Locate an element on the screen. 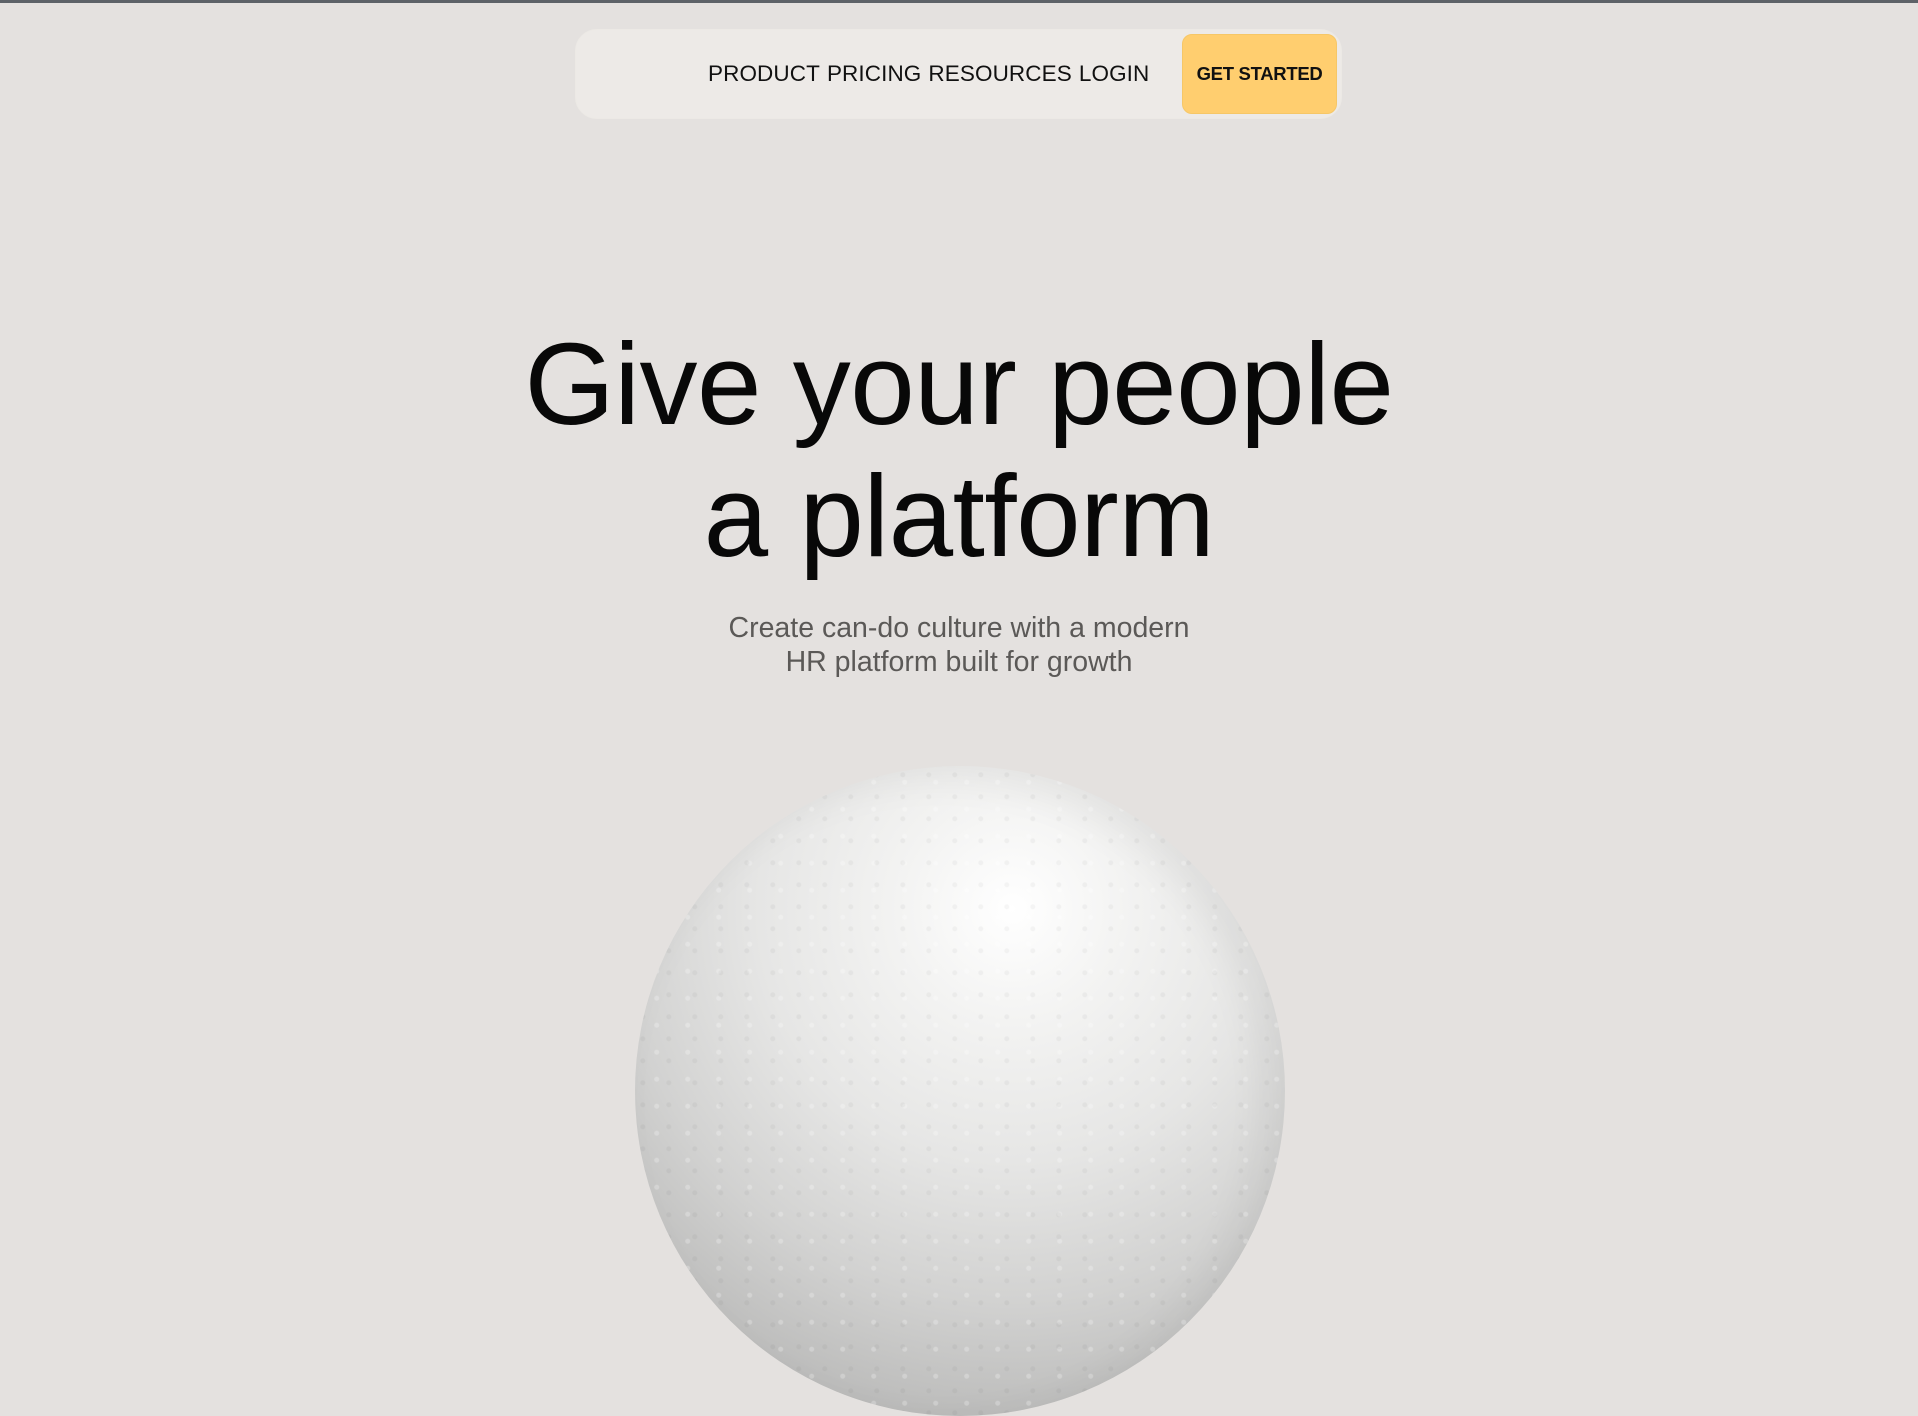 This screenshot has width=1918, height=1416. browser-top-border is located at coordinates (959, 1).